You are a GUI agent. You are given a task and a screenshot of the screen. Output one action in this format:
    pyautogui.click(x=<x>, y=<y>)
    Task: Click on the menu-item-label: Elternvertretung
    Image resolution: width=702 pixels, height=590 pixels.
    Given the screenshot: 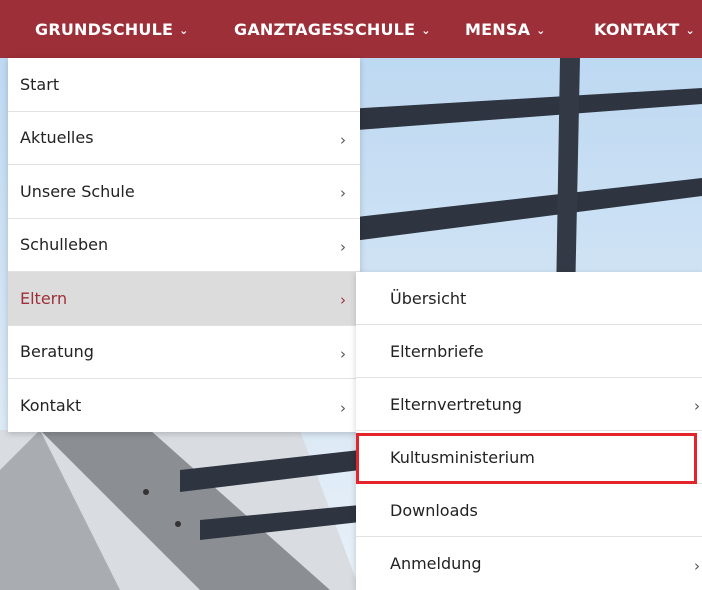 What is the action you would take?
    pyautogui.click(x=456, y=404)
    